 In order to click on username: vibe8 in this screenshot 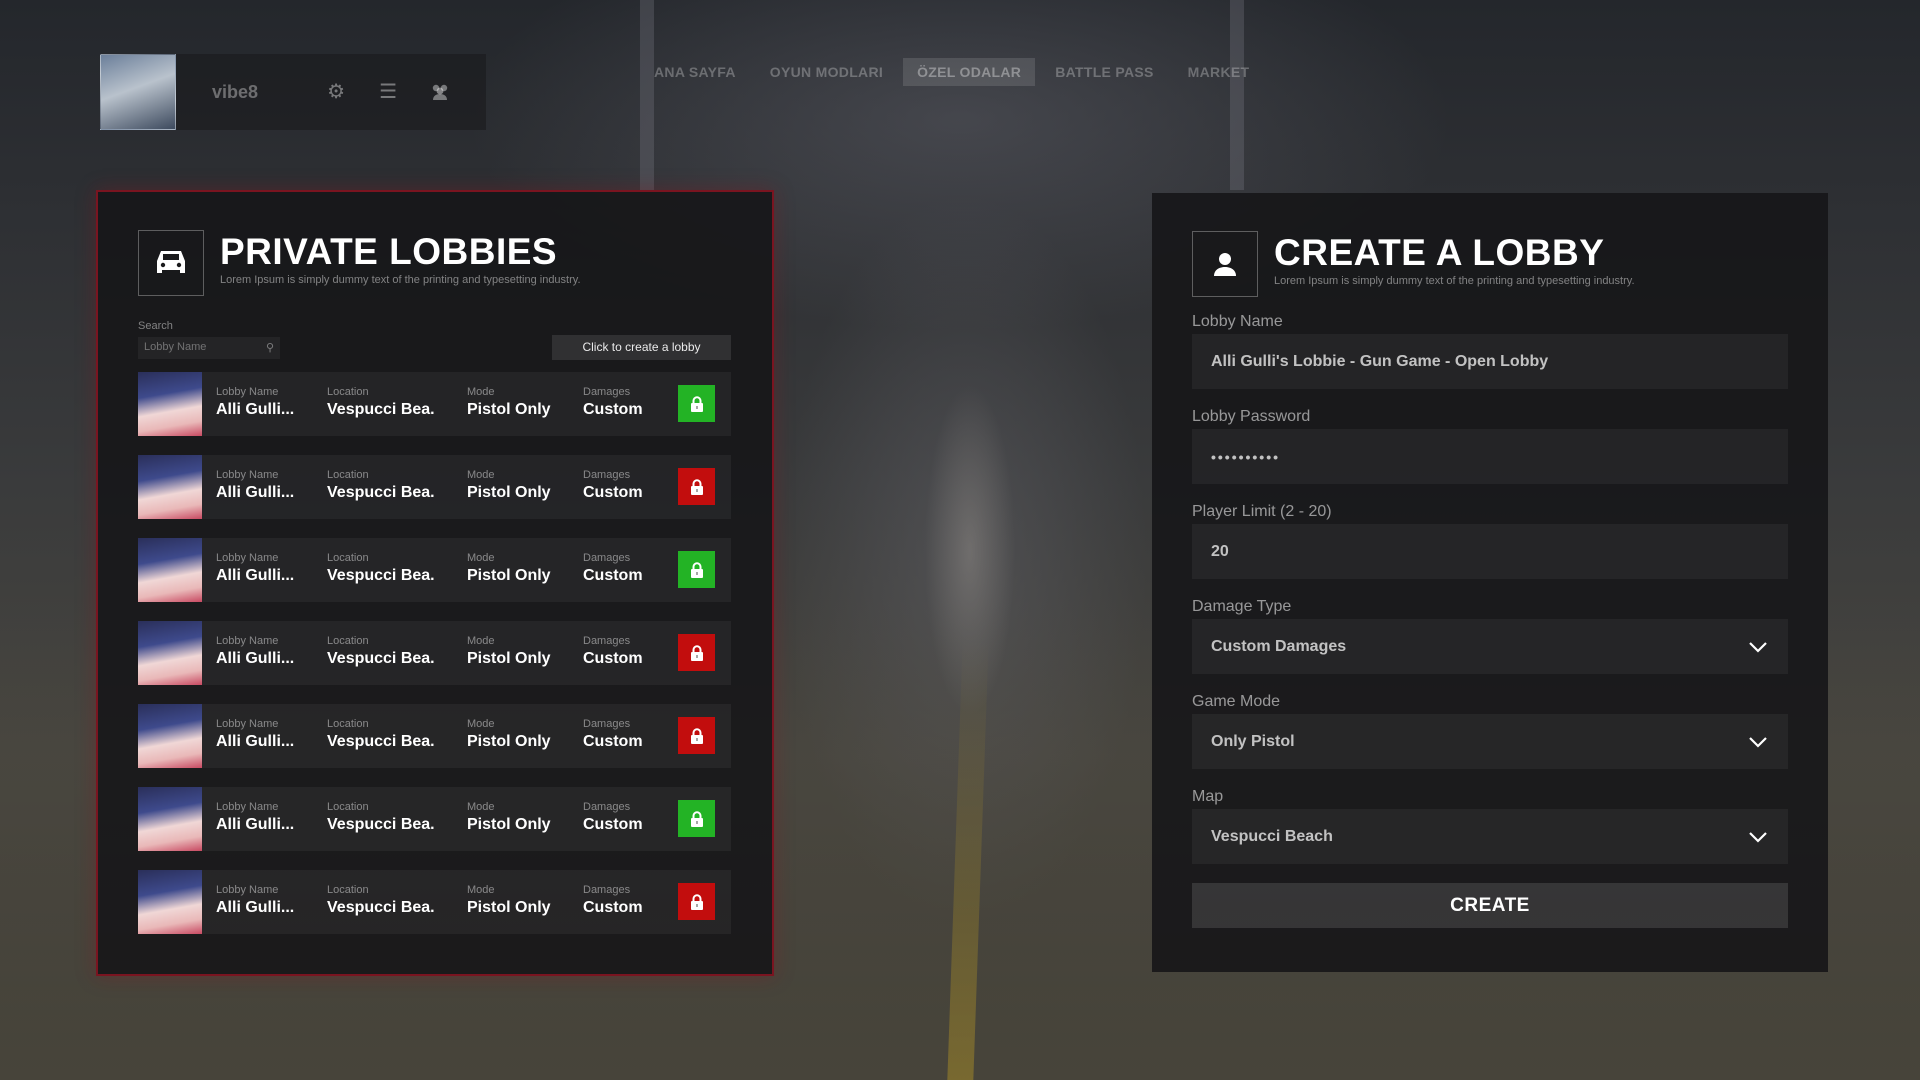, I will do `click(235, 91)`.